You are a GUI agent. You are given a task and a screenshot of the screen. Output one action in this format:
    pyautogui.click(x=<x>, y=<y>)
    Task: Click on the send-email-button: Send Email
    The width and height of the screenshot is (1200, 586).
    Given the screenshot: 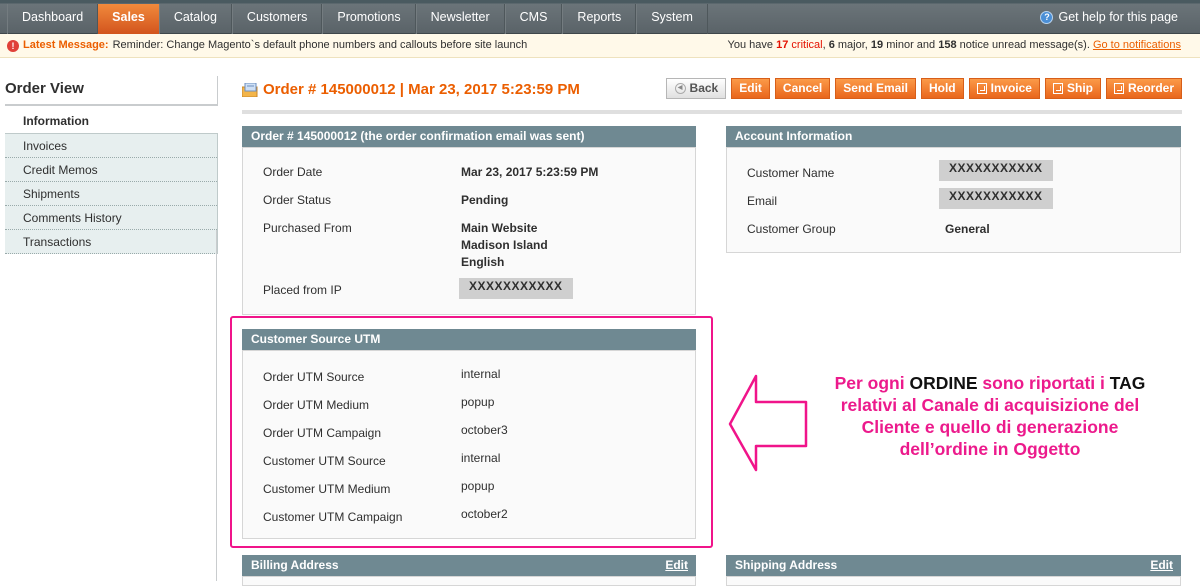 What is the action you would take?
    pyautogui.click(x=875, y=88)
    